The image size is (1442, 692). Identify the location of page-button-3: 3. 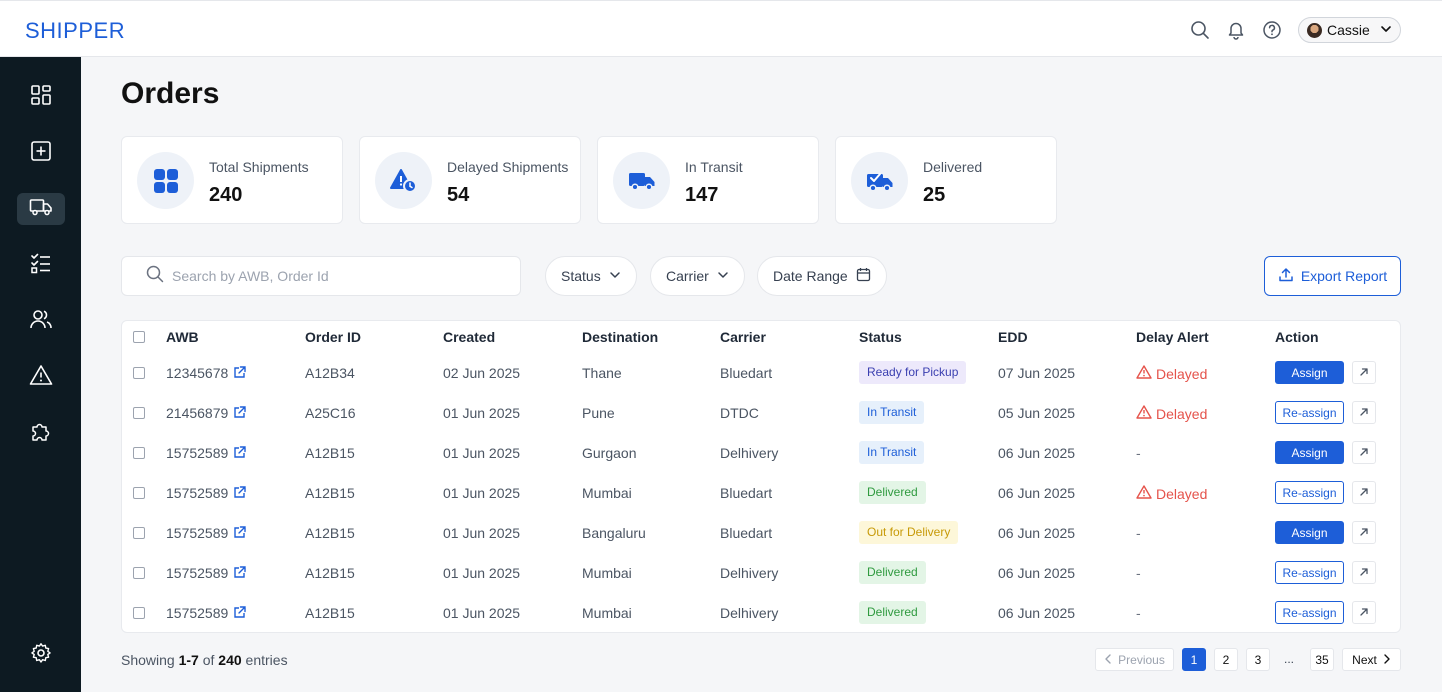
(1258, 659).